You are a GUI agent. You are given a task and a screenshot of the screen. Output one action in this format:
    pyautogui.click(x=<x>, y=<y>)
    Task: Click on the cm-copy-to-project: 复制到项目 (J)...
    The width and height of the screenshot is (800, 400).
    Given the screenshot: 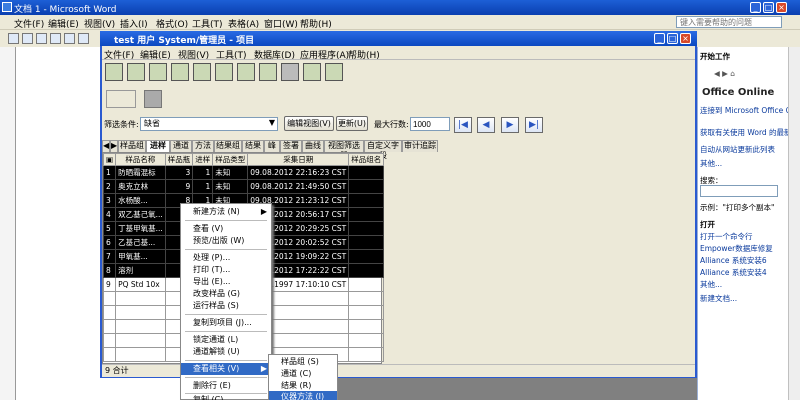 What is the action you would take?
    pyautogui.click(x=226, y=323)
    